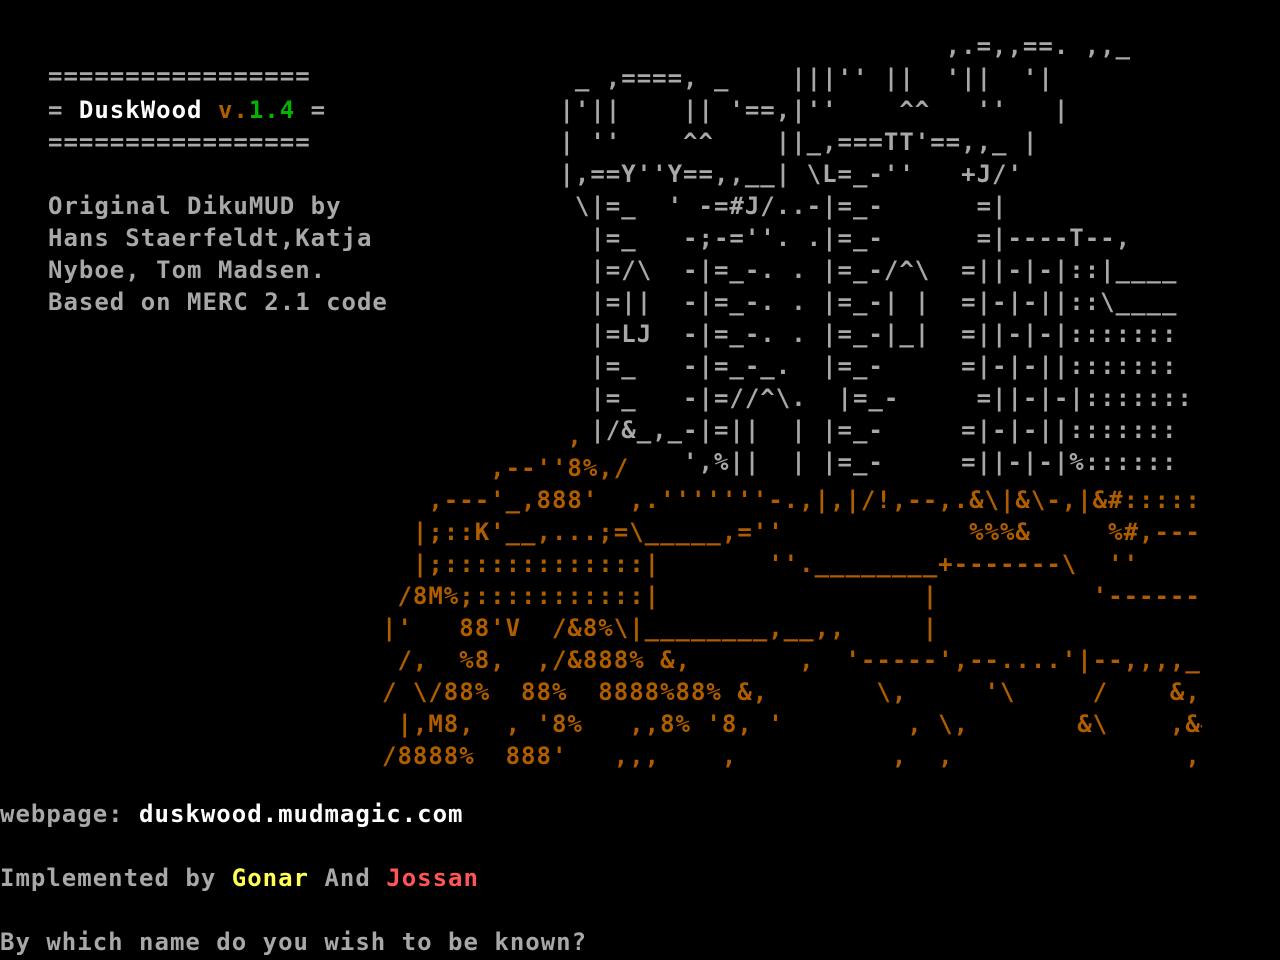  I want to click on art-castle-line: |=_ -;-=''. .|=_- =|----T--,, so click(838, 238).